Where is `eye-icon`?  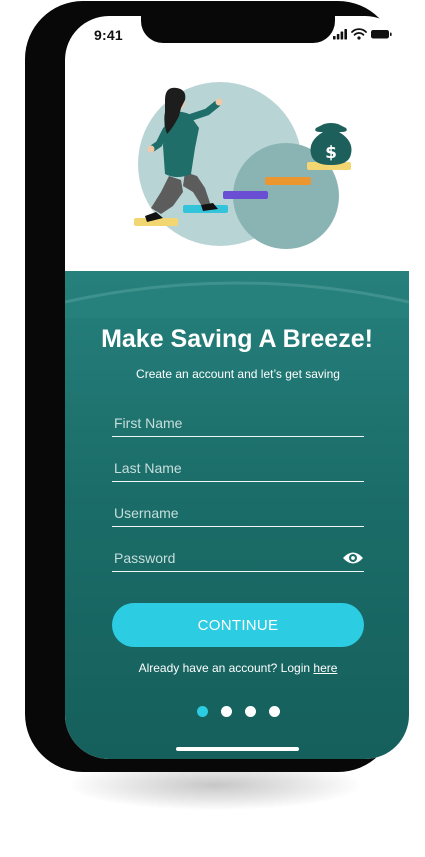 eye-icon is located at coordinates (353, 558).